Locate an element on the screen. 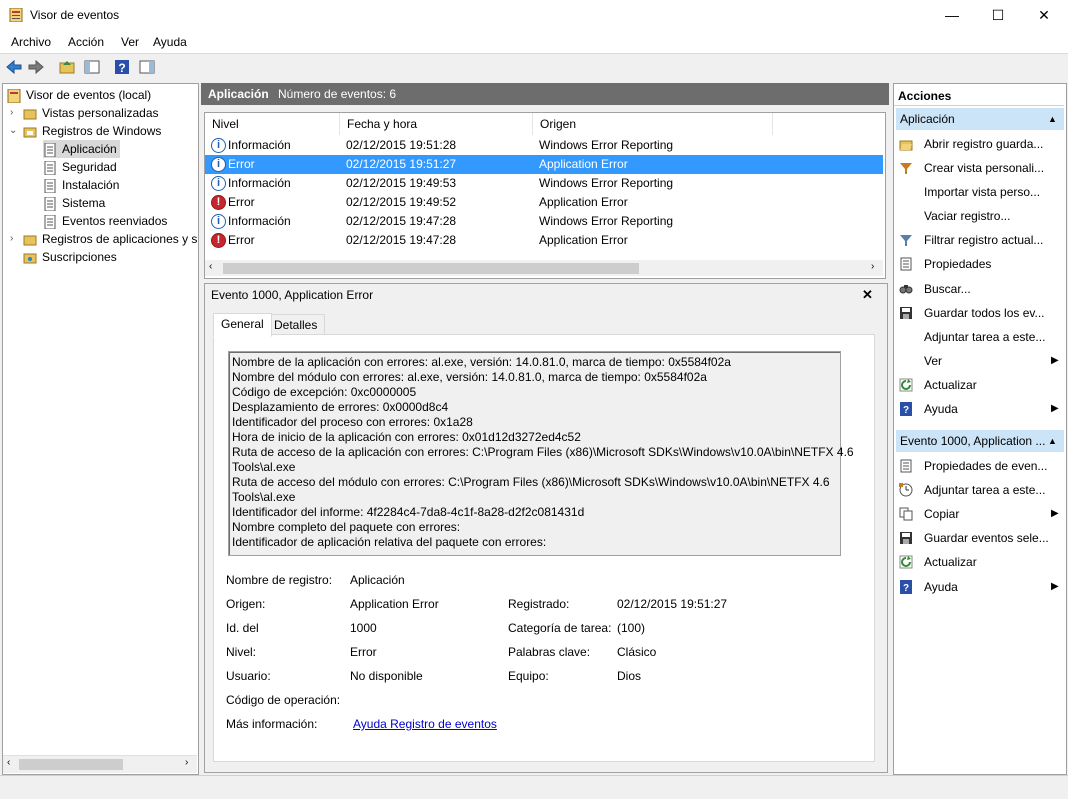  action-label: Propiedades is located at coordinates (958, 264).